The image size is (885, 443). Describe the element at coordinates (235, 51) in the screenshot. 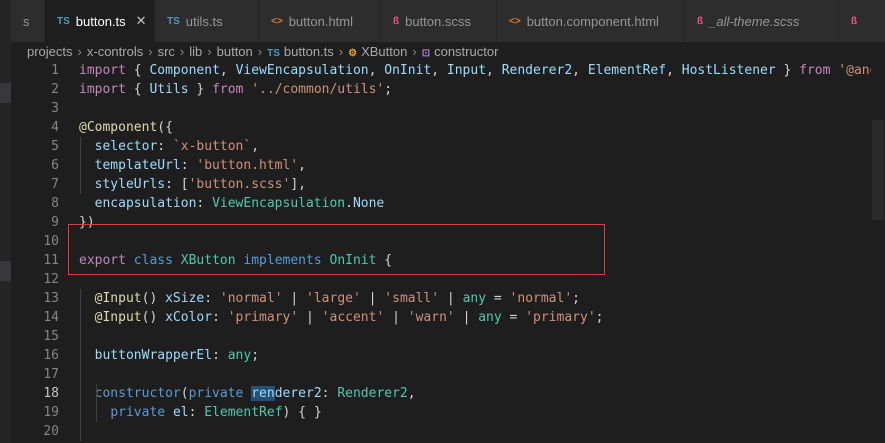

I see `breadcrumb-item-button: button` at that location.